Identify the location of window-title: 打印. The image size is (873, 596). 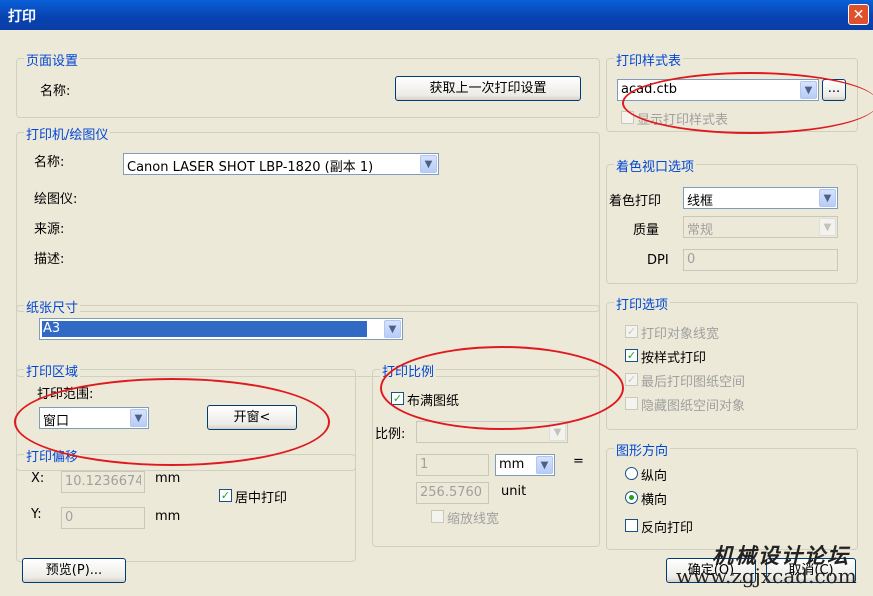
(22, 17).